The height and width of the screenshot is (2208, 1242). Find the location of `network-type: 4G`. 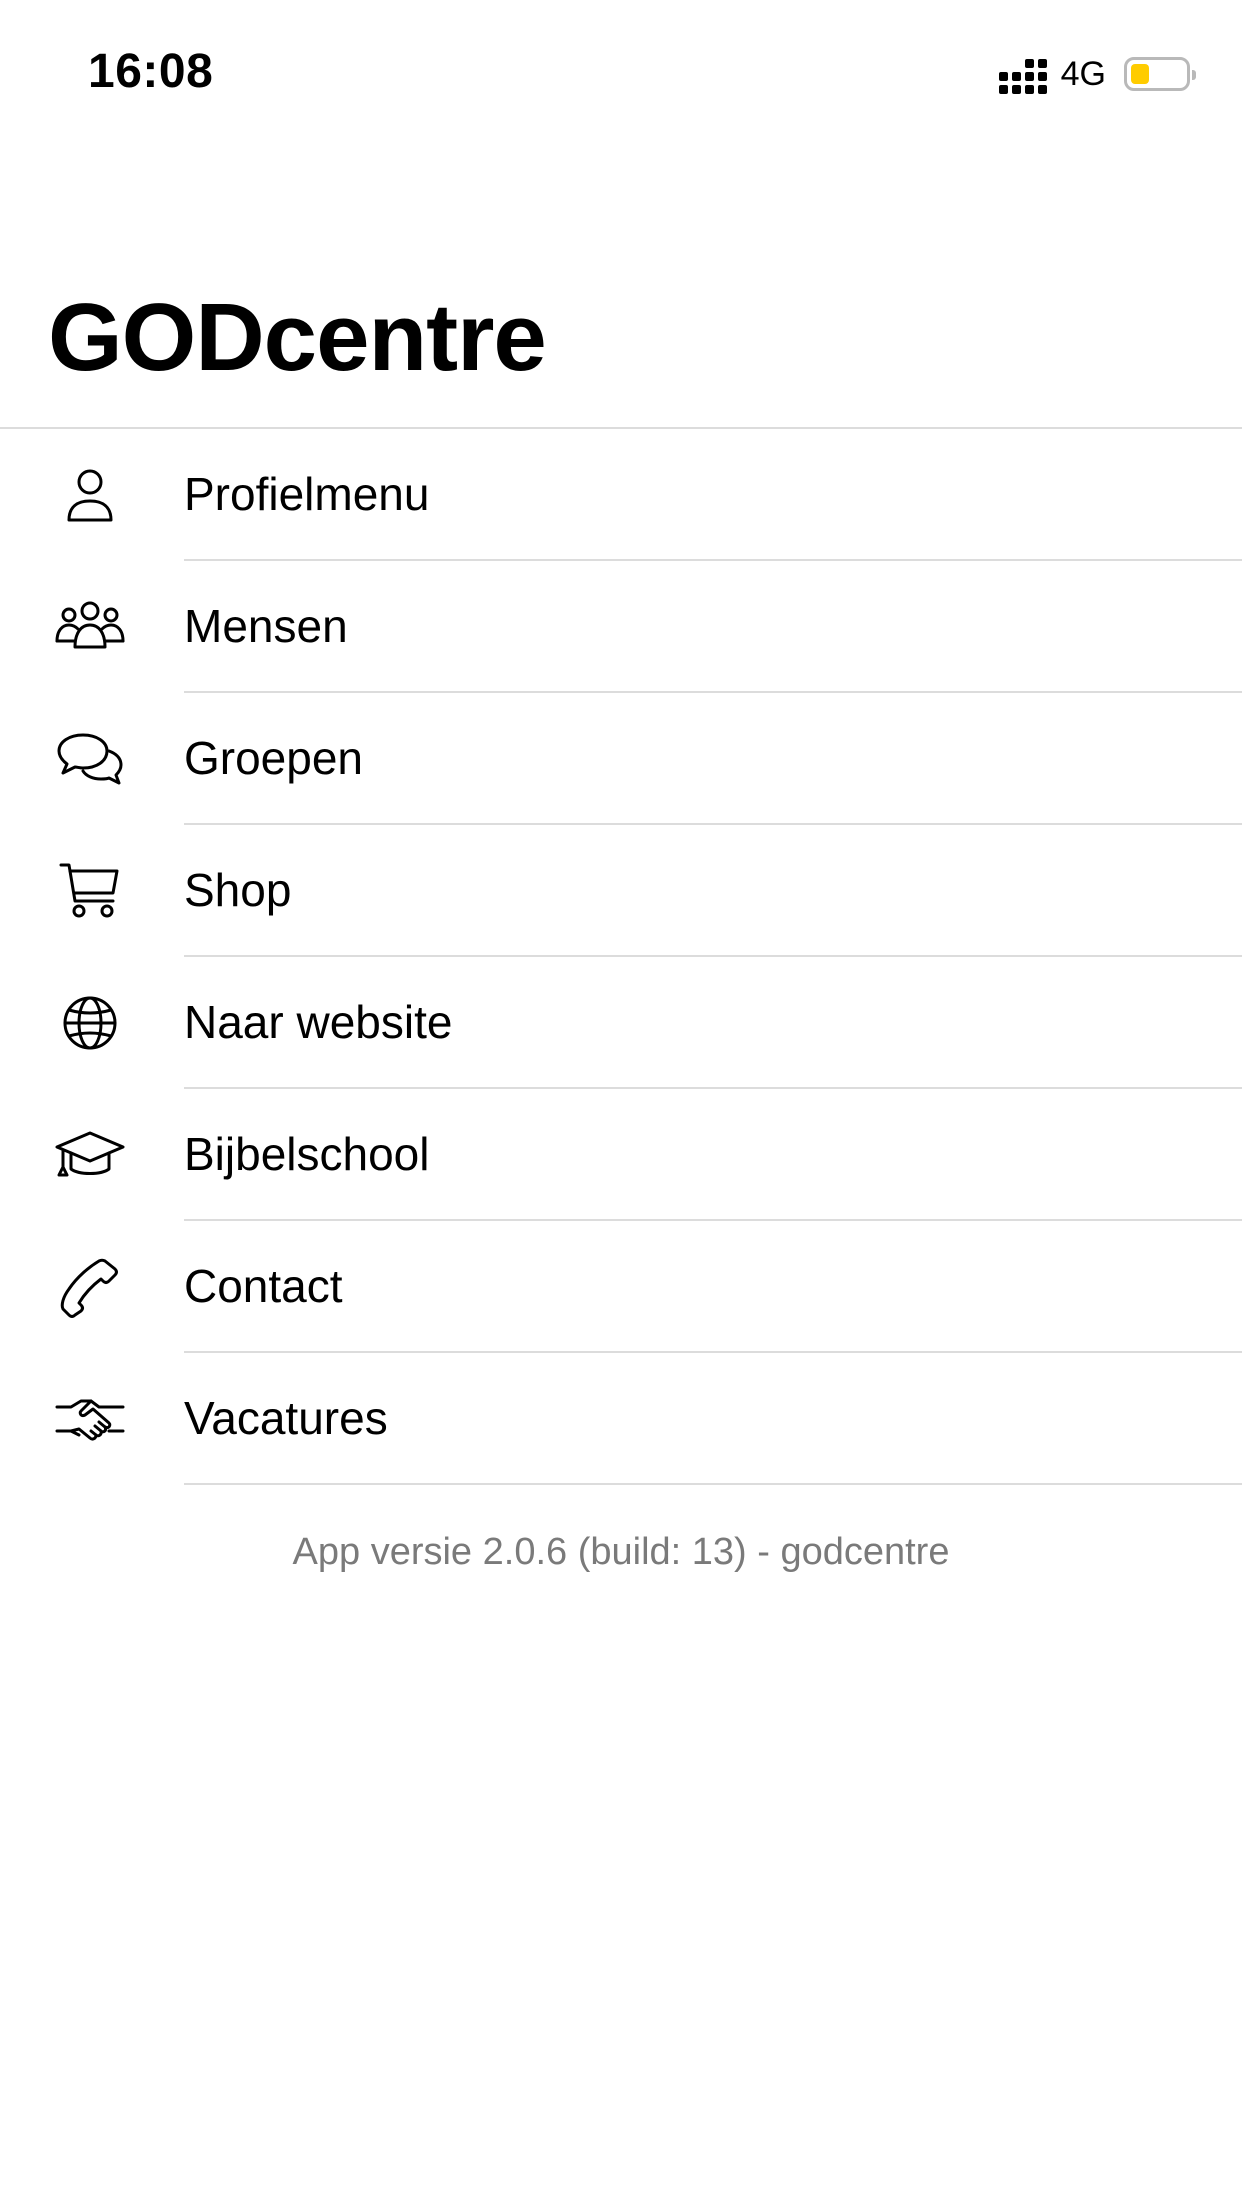

network-type: 4G is located at coordinates (1083, 73).